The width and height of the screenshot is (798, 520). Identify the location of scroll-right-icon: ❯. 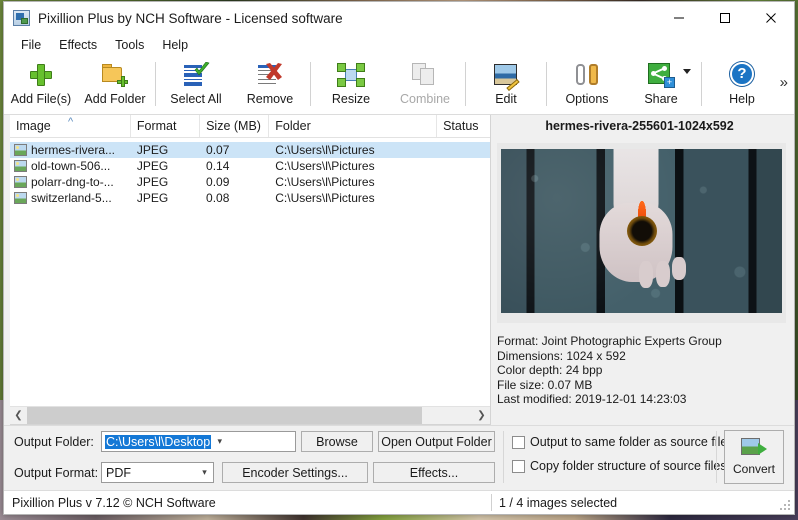
(481, 415).